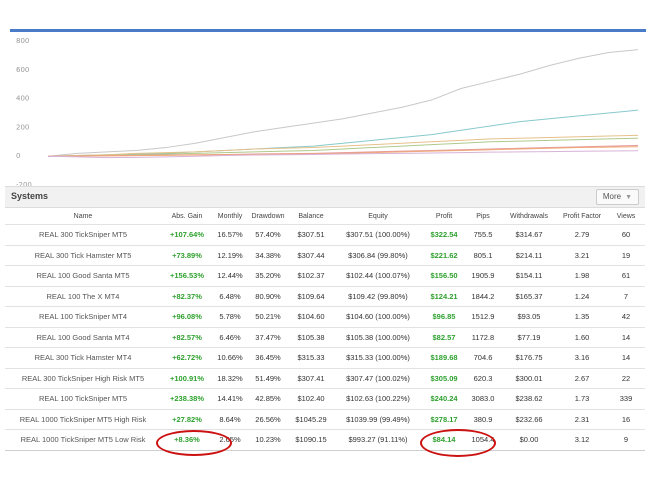 The width and height of the screenshot is (660, 480). Describe the element at coordinates (268, 255) in the screenshot. I see `cell-drawdown: 34.38%` at that location.